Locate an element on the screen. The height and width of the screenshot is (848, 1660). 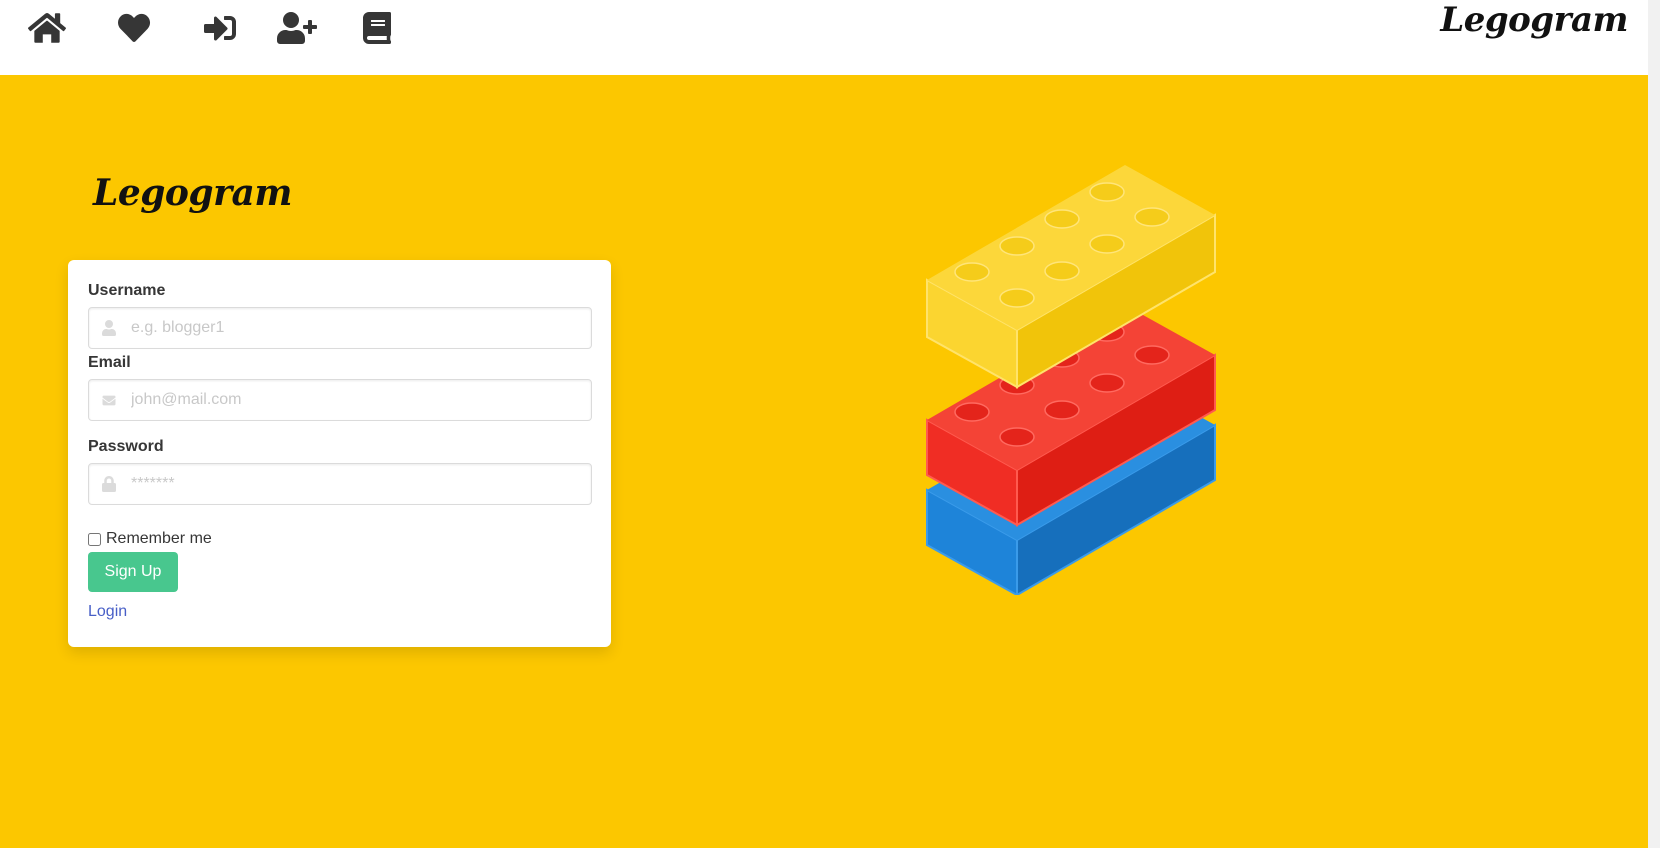
email-input is located at coordinates (356, 400).